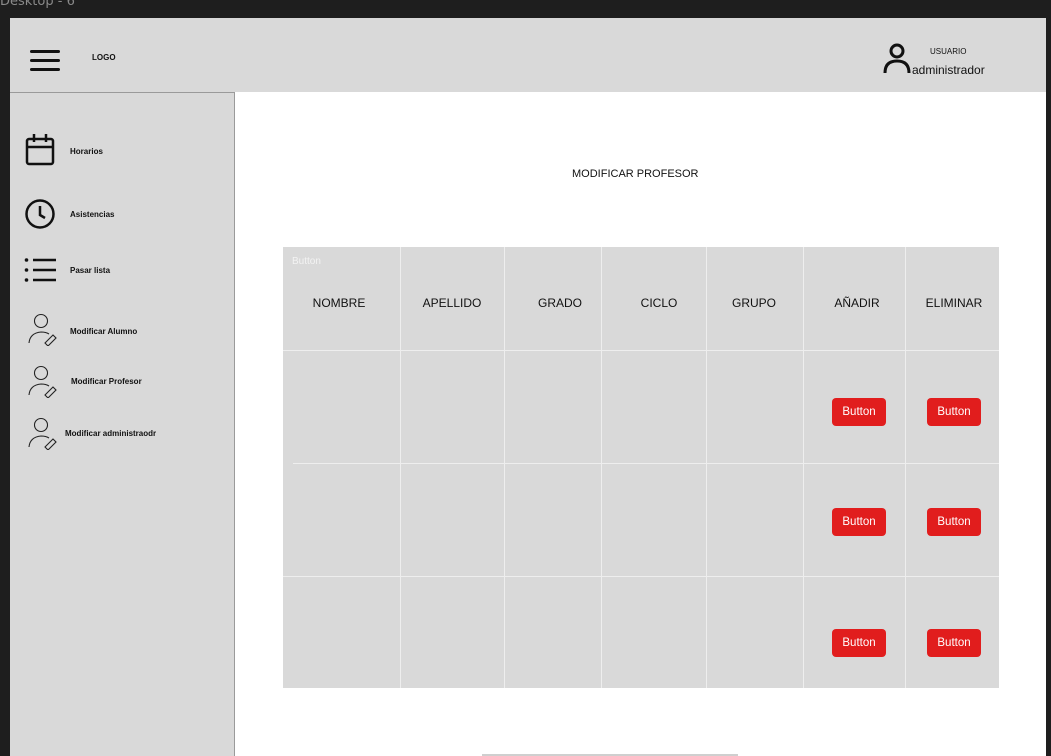 This screenshot has width=1051, height=756. I want to click on column-header-grado: GRADO, so click(560, 303).